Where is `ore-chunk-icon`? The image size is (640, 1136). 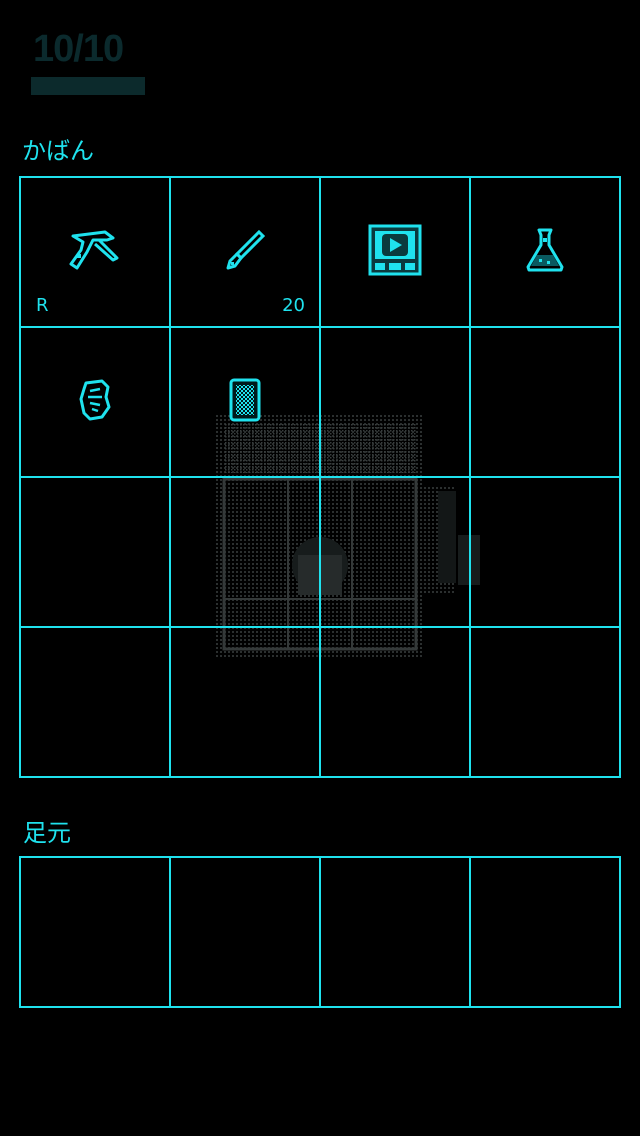
ore-chunk-icon is located at coordinates (95, 402).